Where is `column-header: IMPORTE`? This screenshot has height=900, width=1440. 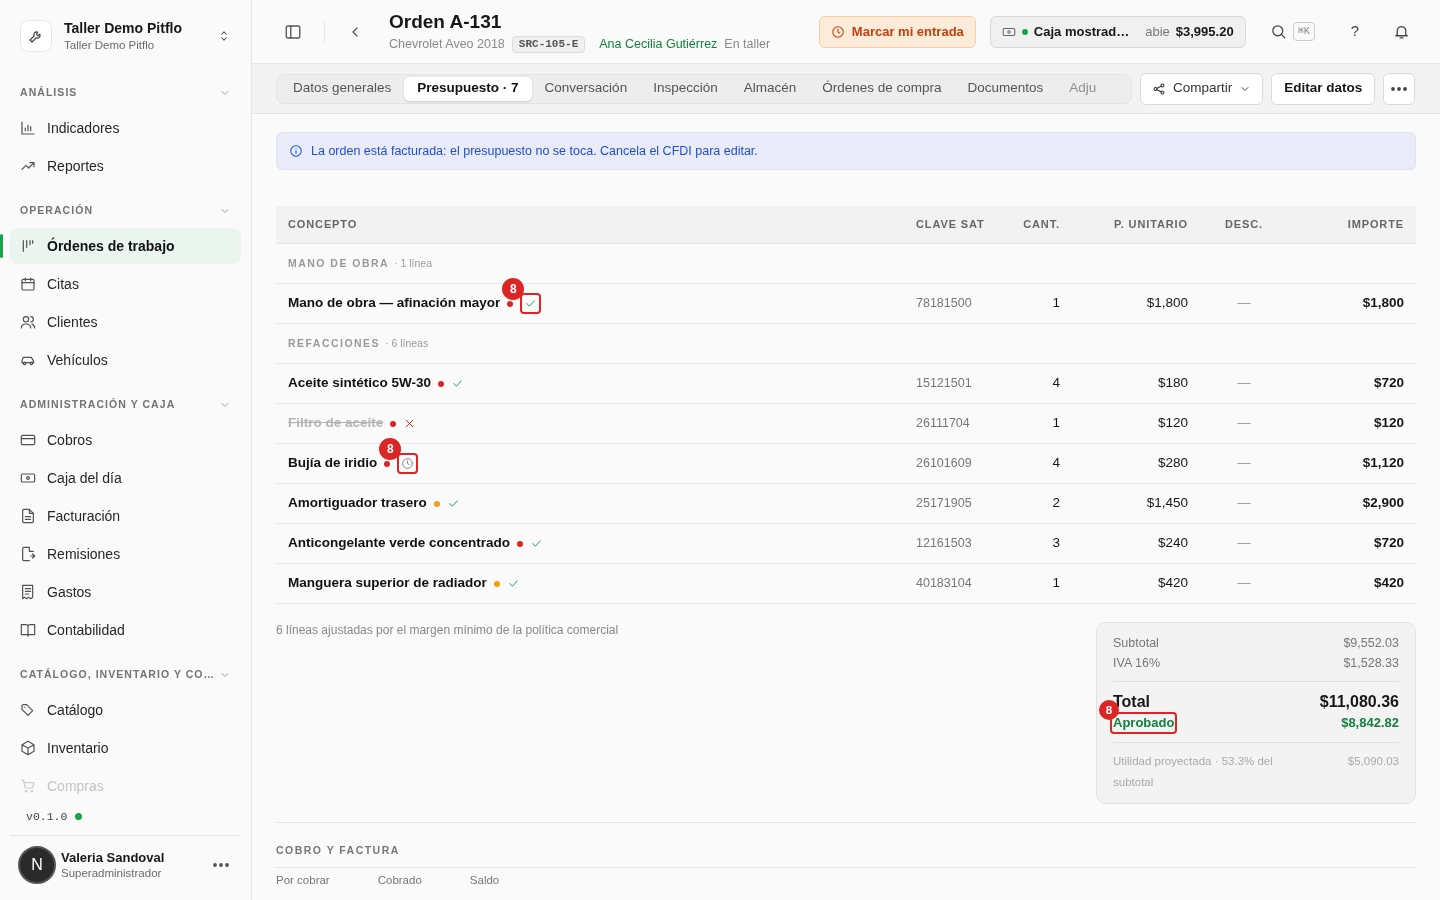 column-header: IMPORTE is located at coordinates (1375, 225).